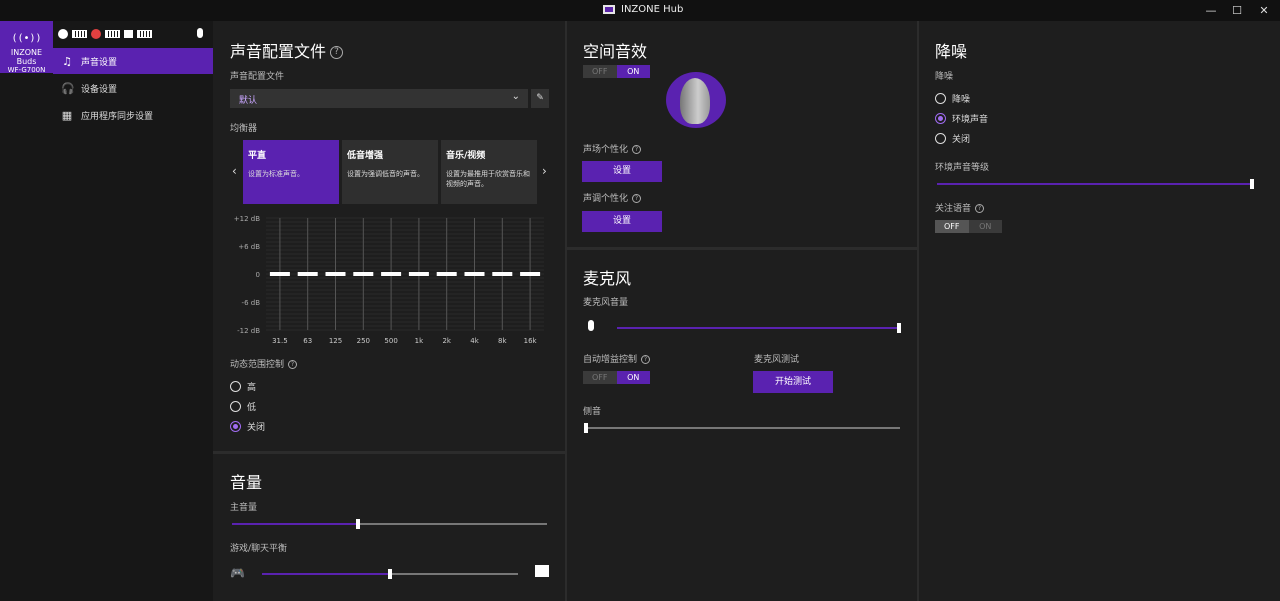 The height and width of the screenshot is (601, 1280). What do you see at coordinates (540, 98) in the screenshot?
I see `edit-profile-button: ✎` at bounding box center [540, 98].